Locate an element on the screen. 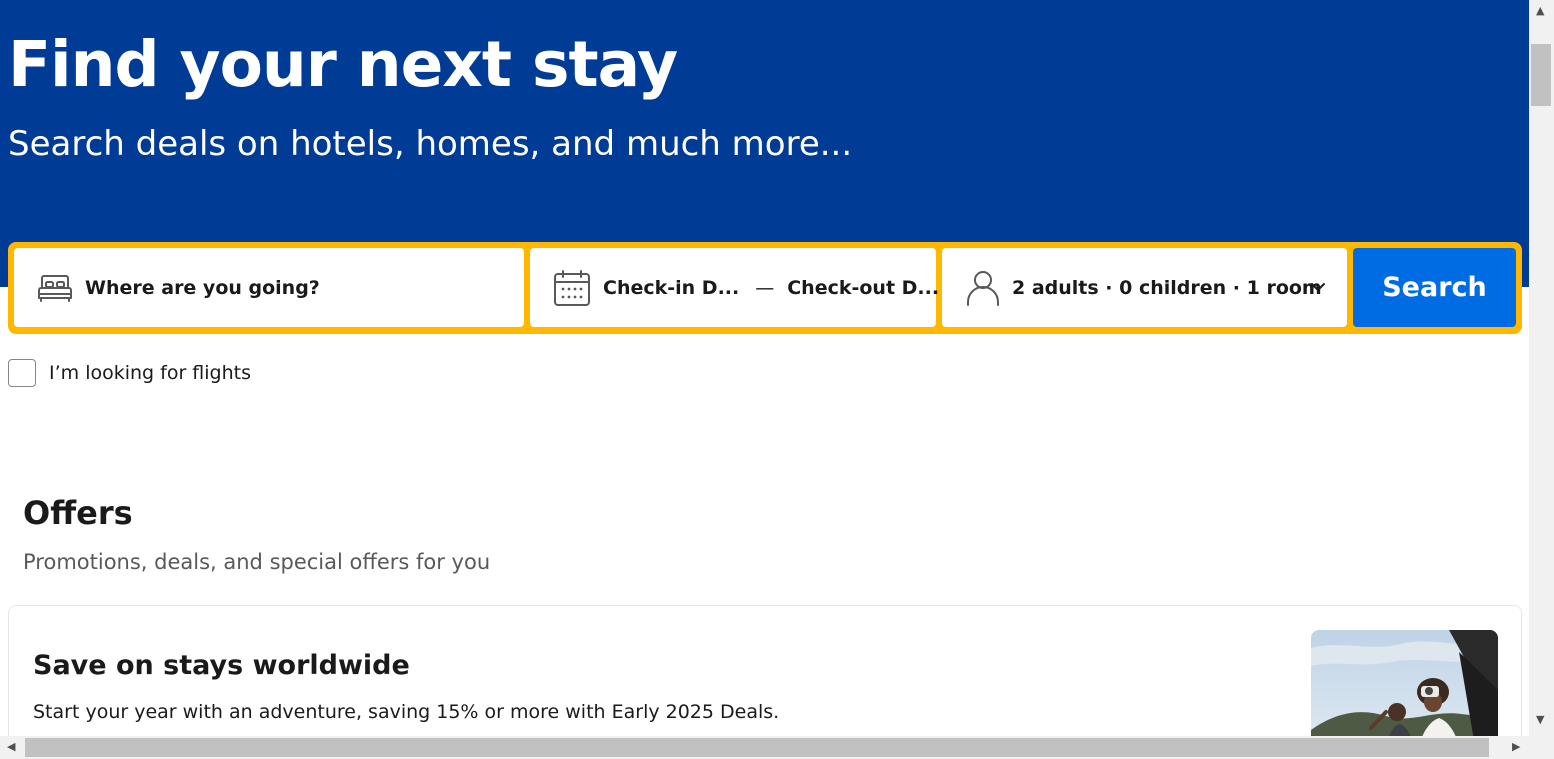 The width and height of the screenshot is (1554, 759). flights-checkbox is located at coordinates (22, 373).